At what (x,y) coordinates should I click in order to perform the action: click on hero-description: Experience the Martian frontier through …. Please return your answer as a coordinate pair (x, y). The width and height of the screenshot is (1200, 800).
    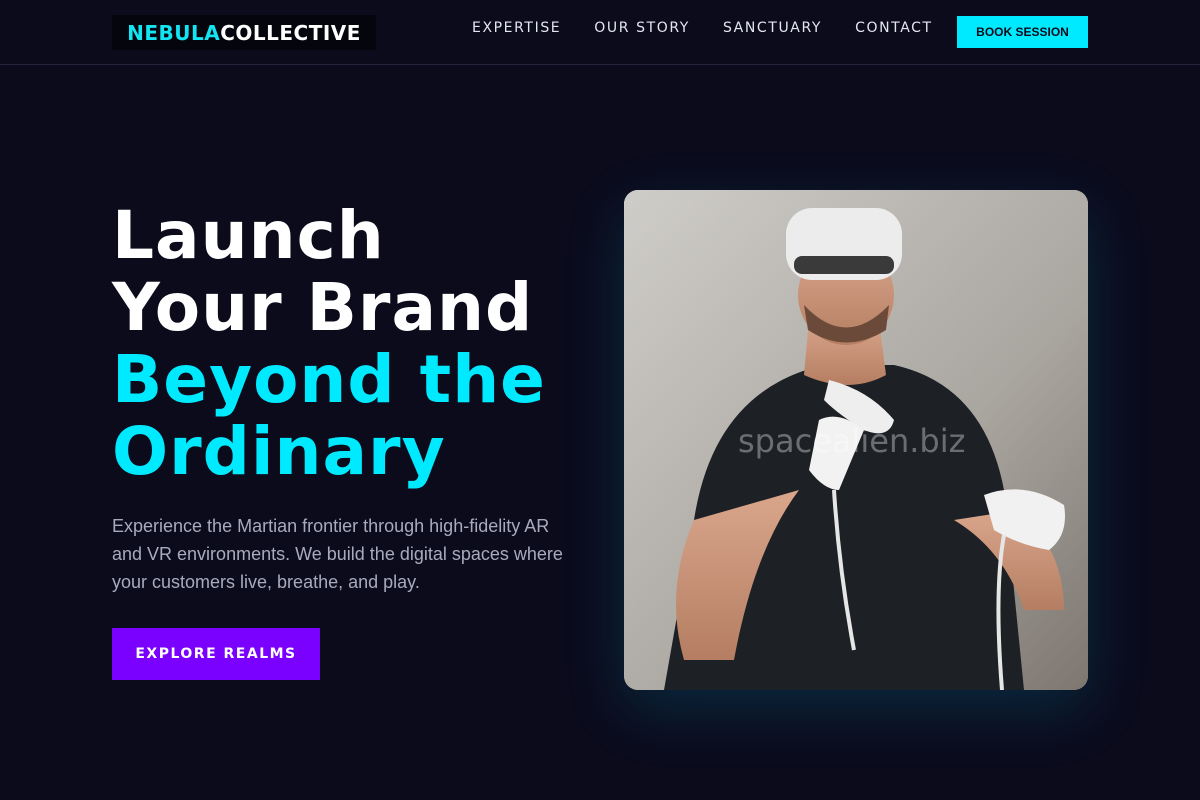
    Looking at the image, I should click on (337, 554).